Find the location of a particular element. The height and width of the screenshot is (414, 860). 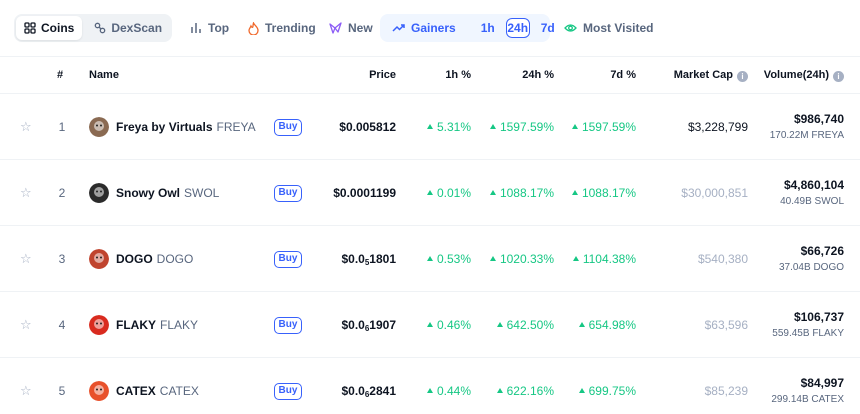

volume-usd: $106,737 is located at coordinates (819, 317).